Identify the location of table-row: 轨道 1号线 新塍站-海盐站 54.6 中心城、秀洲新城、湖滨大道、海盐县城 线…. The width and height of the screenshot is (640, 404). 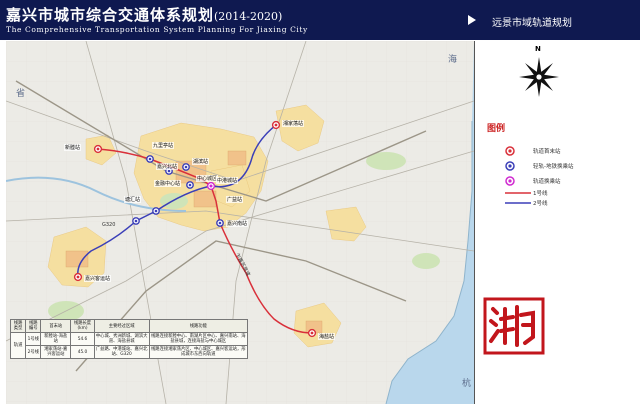
(129, 345).